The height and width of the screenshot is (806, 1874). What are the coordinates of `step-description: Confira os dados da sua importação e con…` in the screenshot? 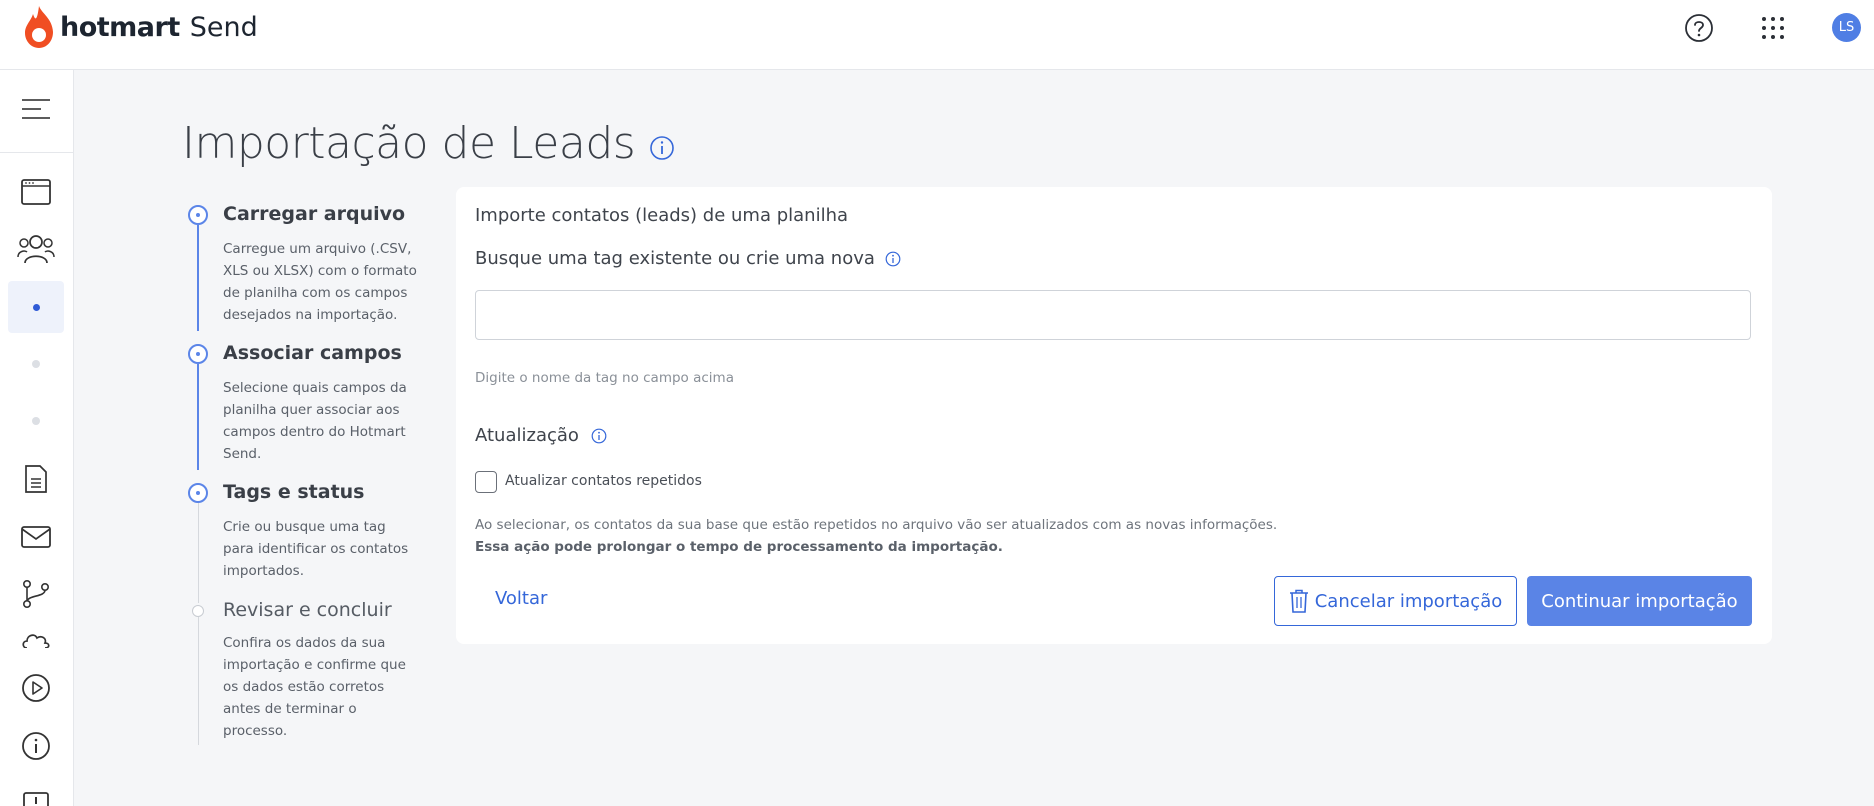 It's located at (314, 687).